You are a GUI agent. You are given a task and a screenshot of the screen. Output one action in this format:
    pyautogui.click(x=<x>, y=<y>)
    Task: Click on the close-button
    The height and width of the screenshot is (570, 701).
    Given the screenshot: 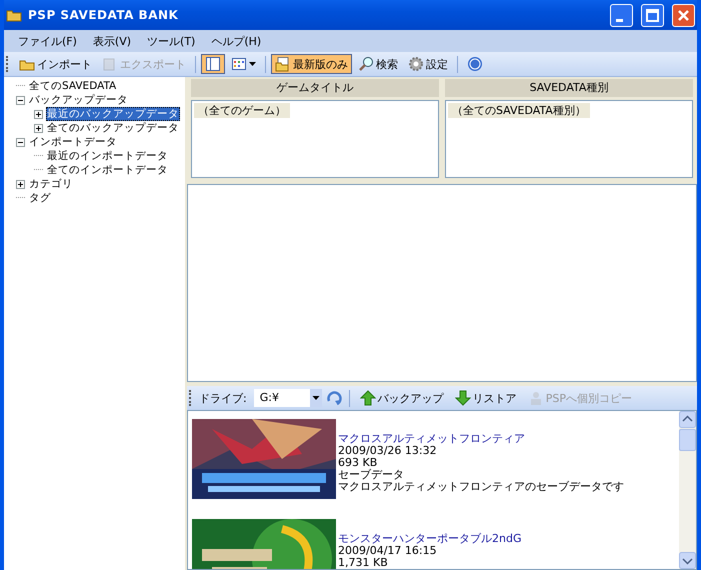 What is the action you would take?
    pyautogui.click(x=683, y=15)
    